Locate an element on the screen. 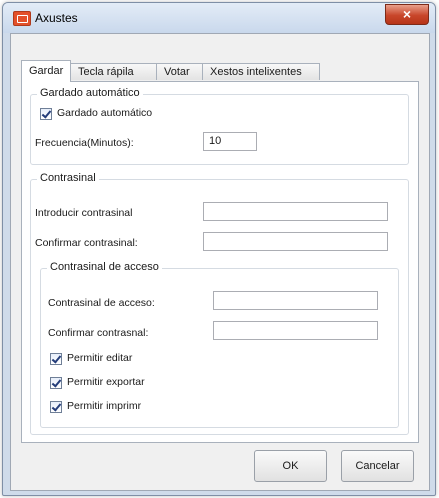  tab-xestos-intelixentes: Xestos intelixentes is located at coordinates (261, 71).